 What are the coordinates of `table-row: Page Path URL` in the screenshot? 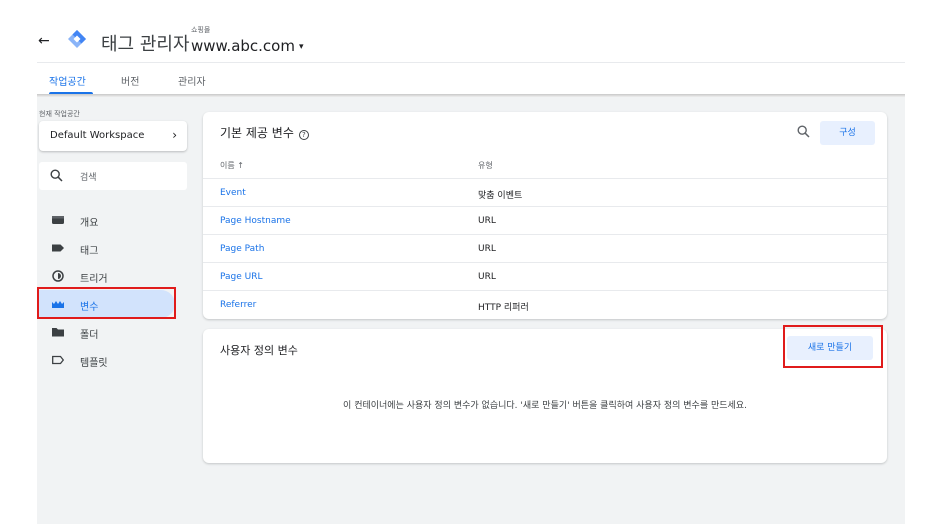 It's located at (545, 248).